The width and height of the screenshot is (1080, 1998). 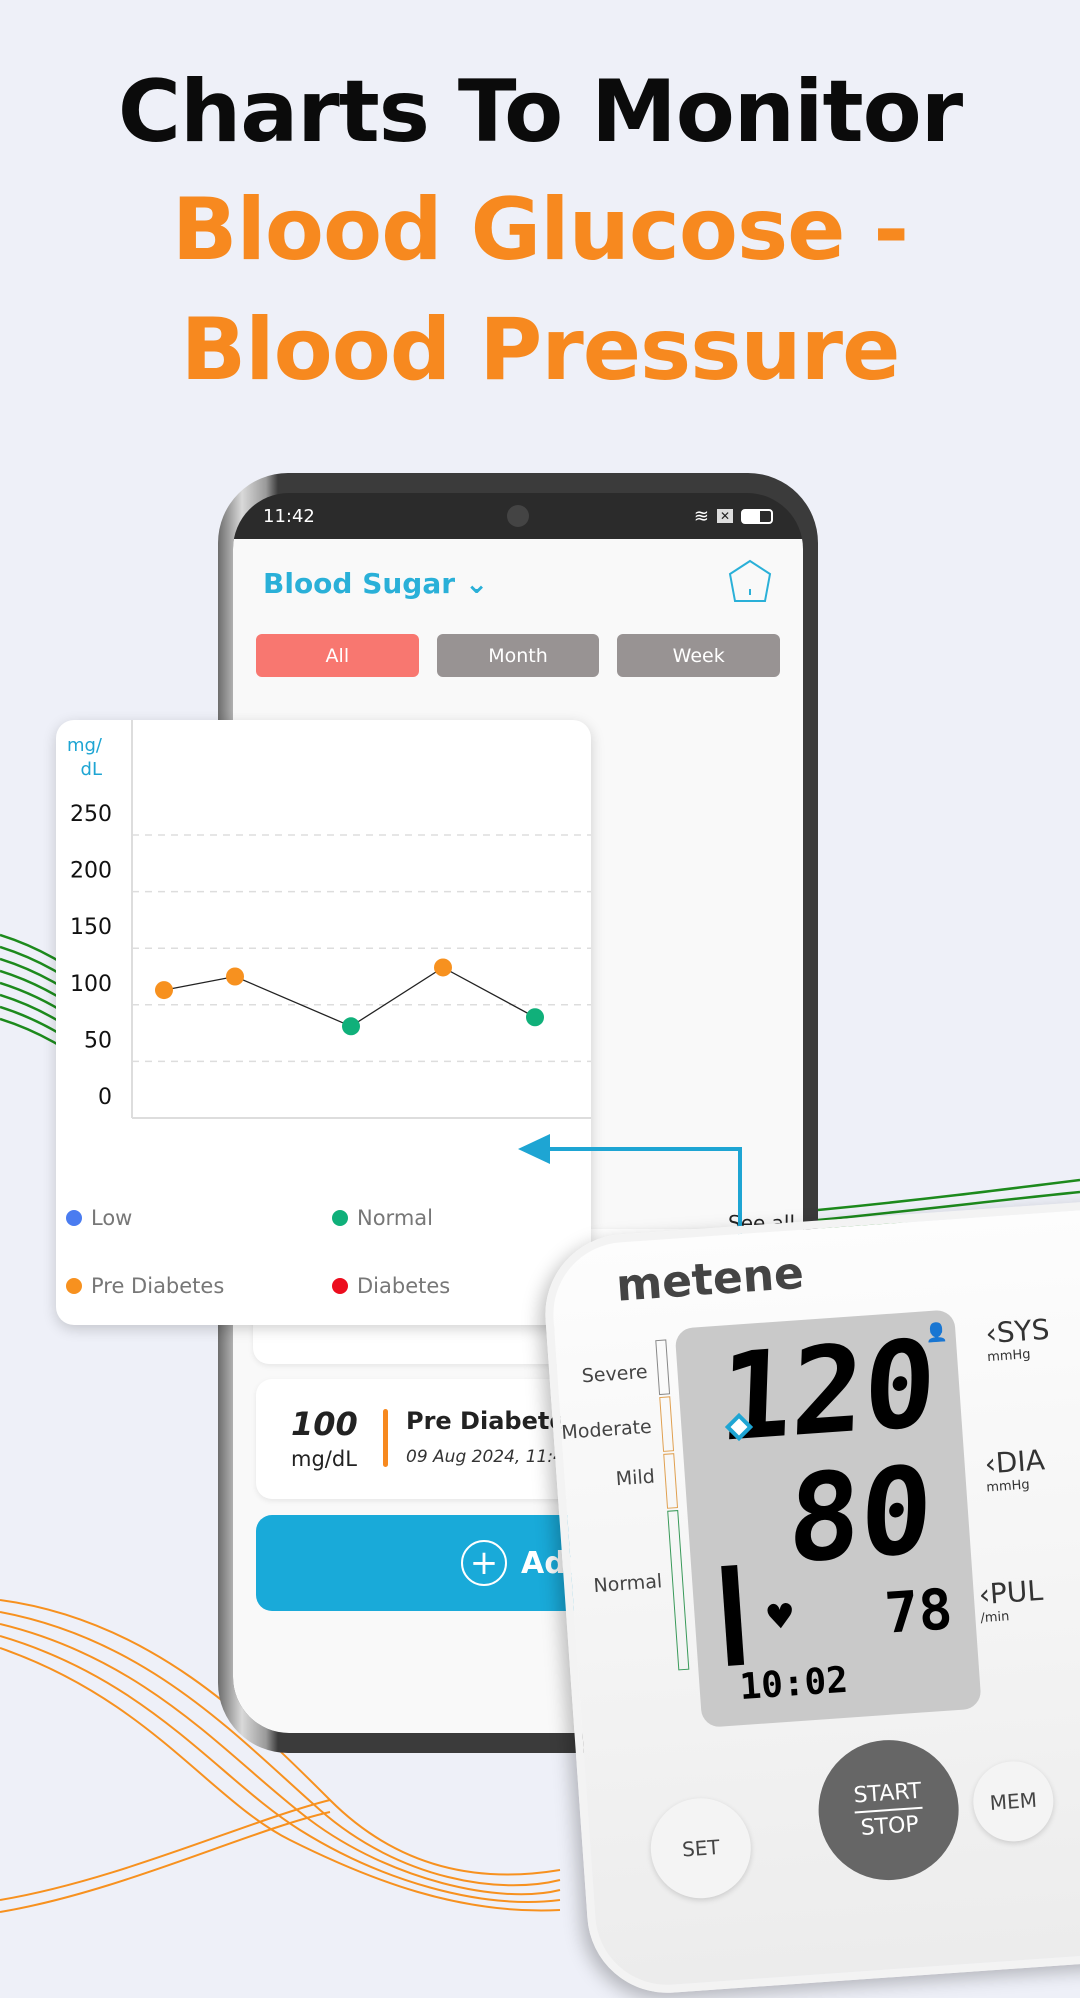 What do you see at coordinates (330, 919) in the screenshot?
I see `glucose-line-chart: 0 50 100 150 200 250` at bounding box center [330, 919].